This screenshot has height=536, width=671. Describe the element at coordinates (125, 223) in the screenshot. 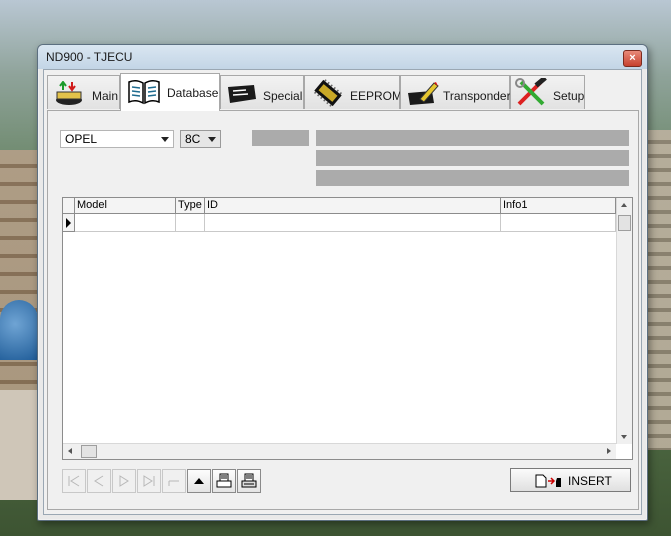

I see `cell-model` at that location.